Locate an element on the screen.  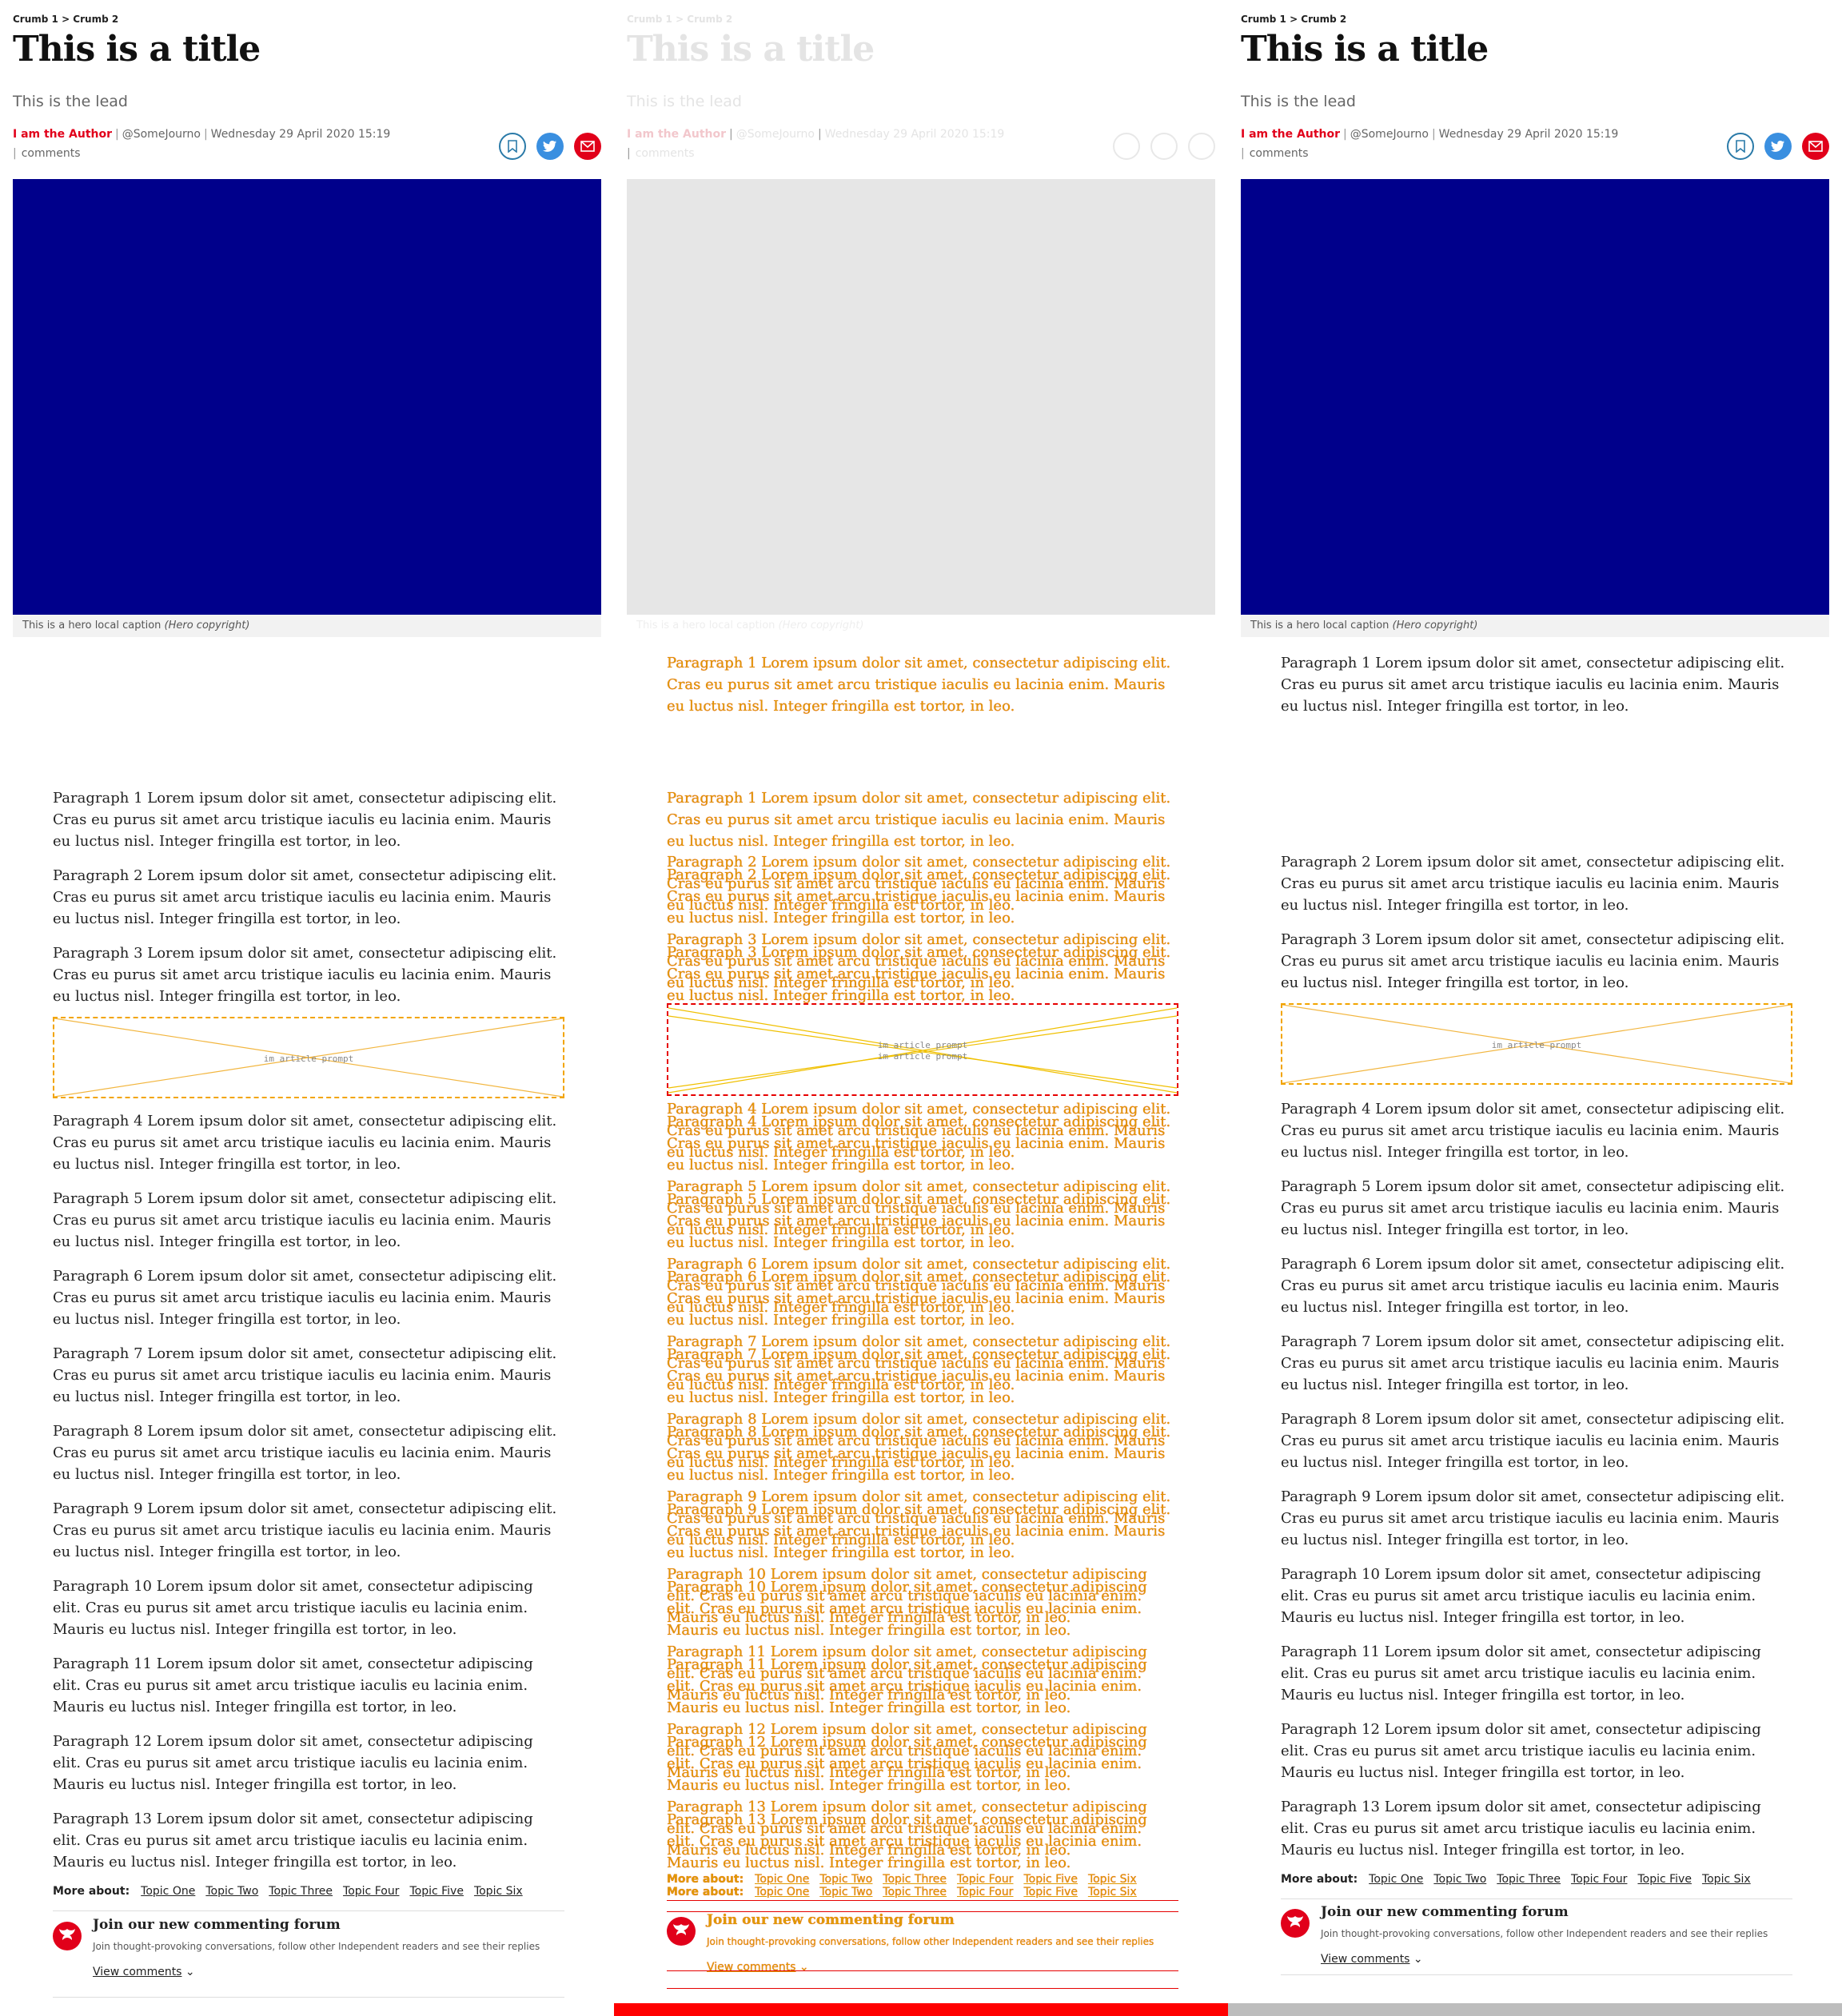
progress-bar-red is located at coordinates (921, 2010).